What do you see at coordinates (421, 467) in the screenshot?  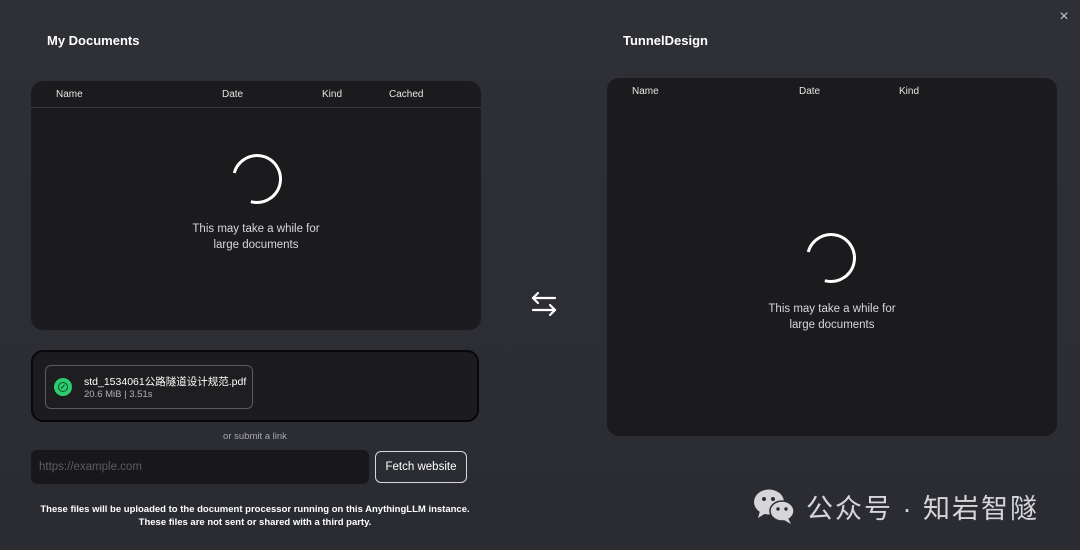 I see `fetch-website-button: Fetch website` at bounding box center [421, 467].